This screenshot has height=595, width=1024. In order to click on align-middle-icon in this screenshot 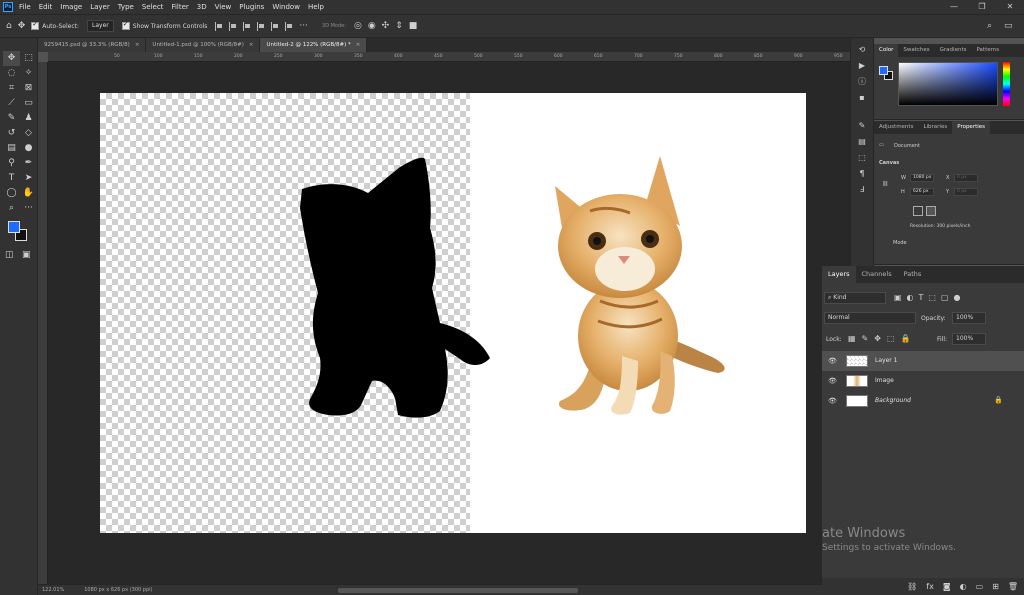, I will do `click(233, 26)`.